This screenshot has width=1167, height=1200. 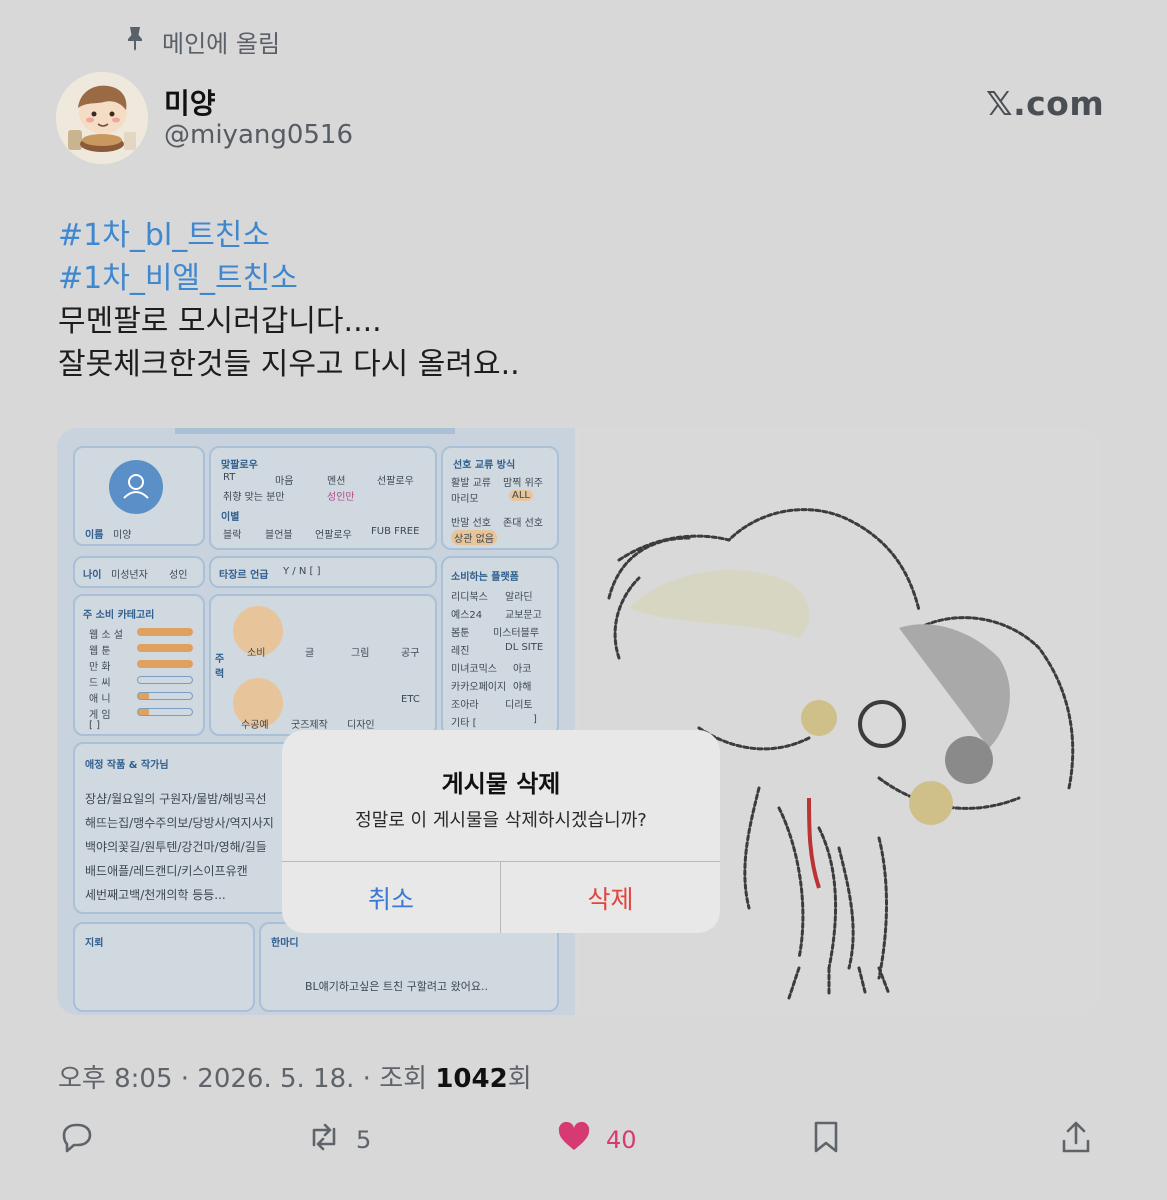 I want to click on pref-opt: 마리모, so click(x=465, y=499).